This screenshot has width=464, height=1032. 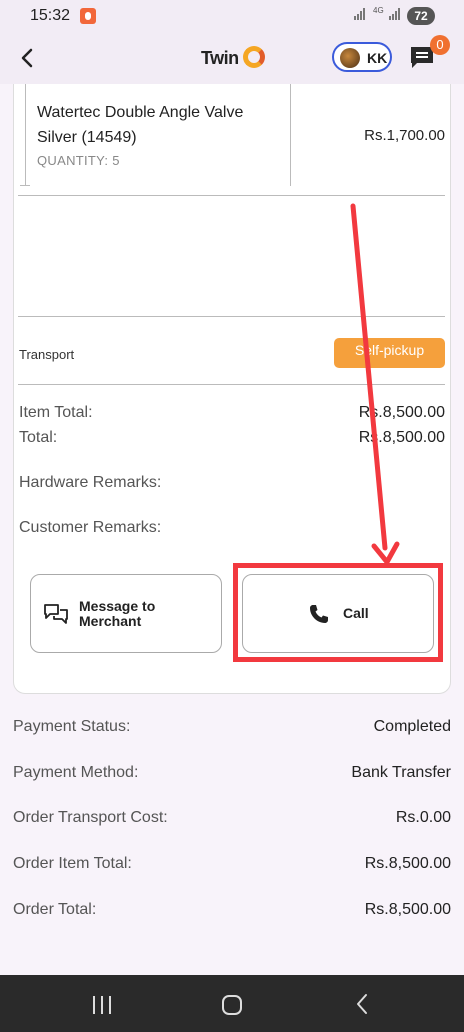 What do you see at coordinates (25, 185) in the screenshot?
I see `item-cell-foot` at bounding box center [25, 185].